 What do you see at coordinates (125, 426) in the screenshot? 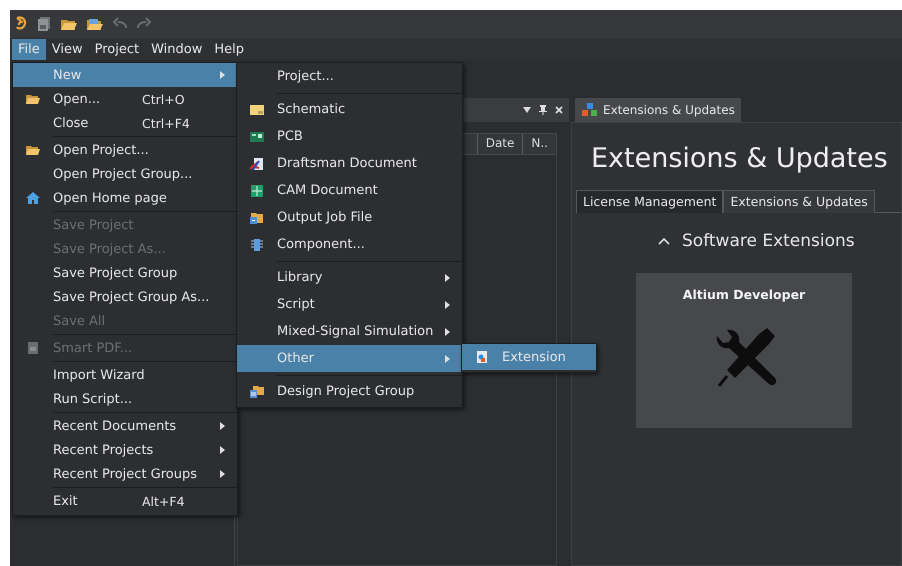
I see `menu-item: Recent Documents` at bounding box center [125, 426].